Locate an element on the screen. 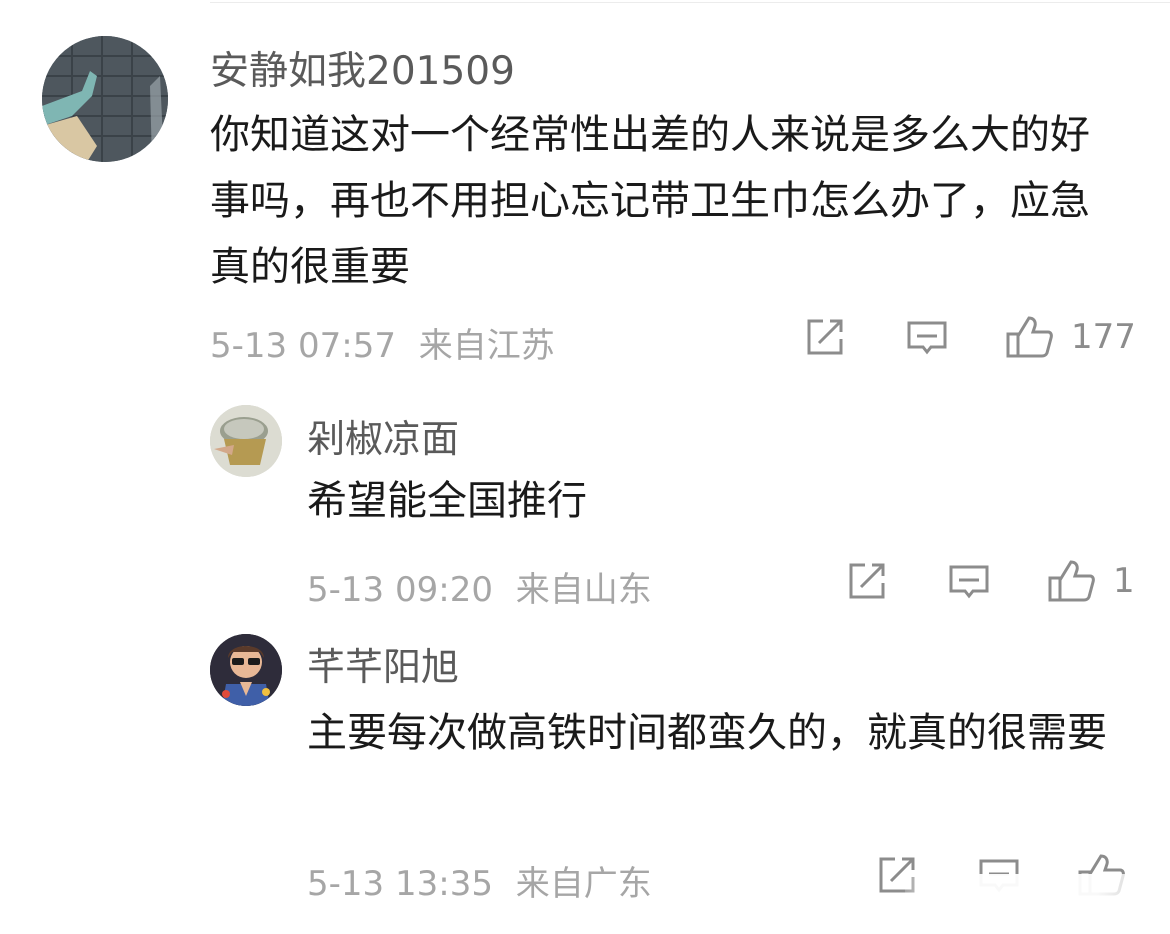 The image size is (1170, 934). reply-actions: 1 is located at coordinates (990, 581).